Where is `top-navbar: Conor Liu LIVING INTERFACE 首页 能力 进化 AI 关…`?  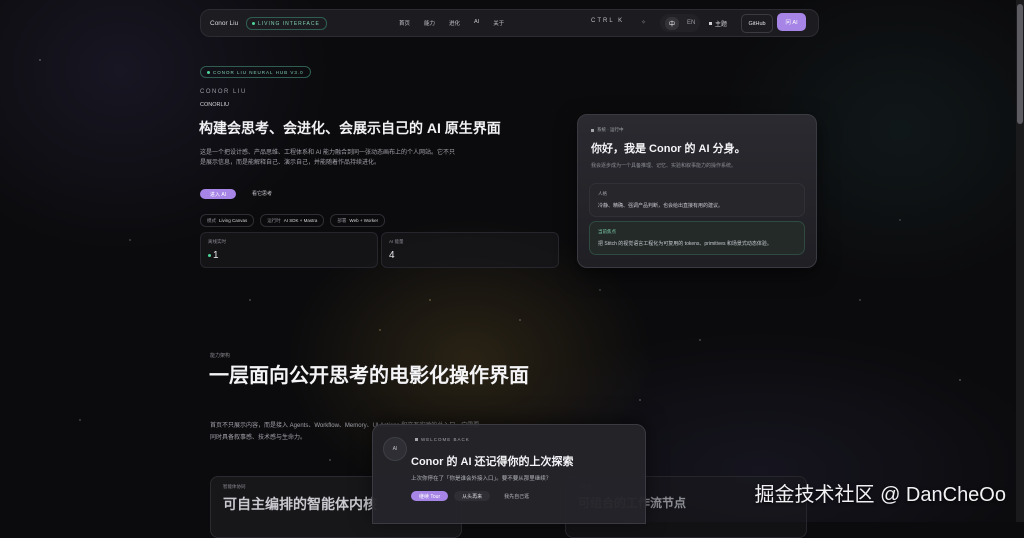 top-navbar: Conor Liu LIVING INTERFACE 首页 能力 进化 AI 关… is located at coordinates (509, 23).